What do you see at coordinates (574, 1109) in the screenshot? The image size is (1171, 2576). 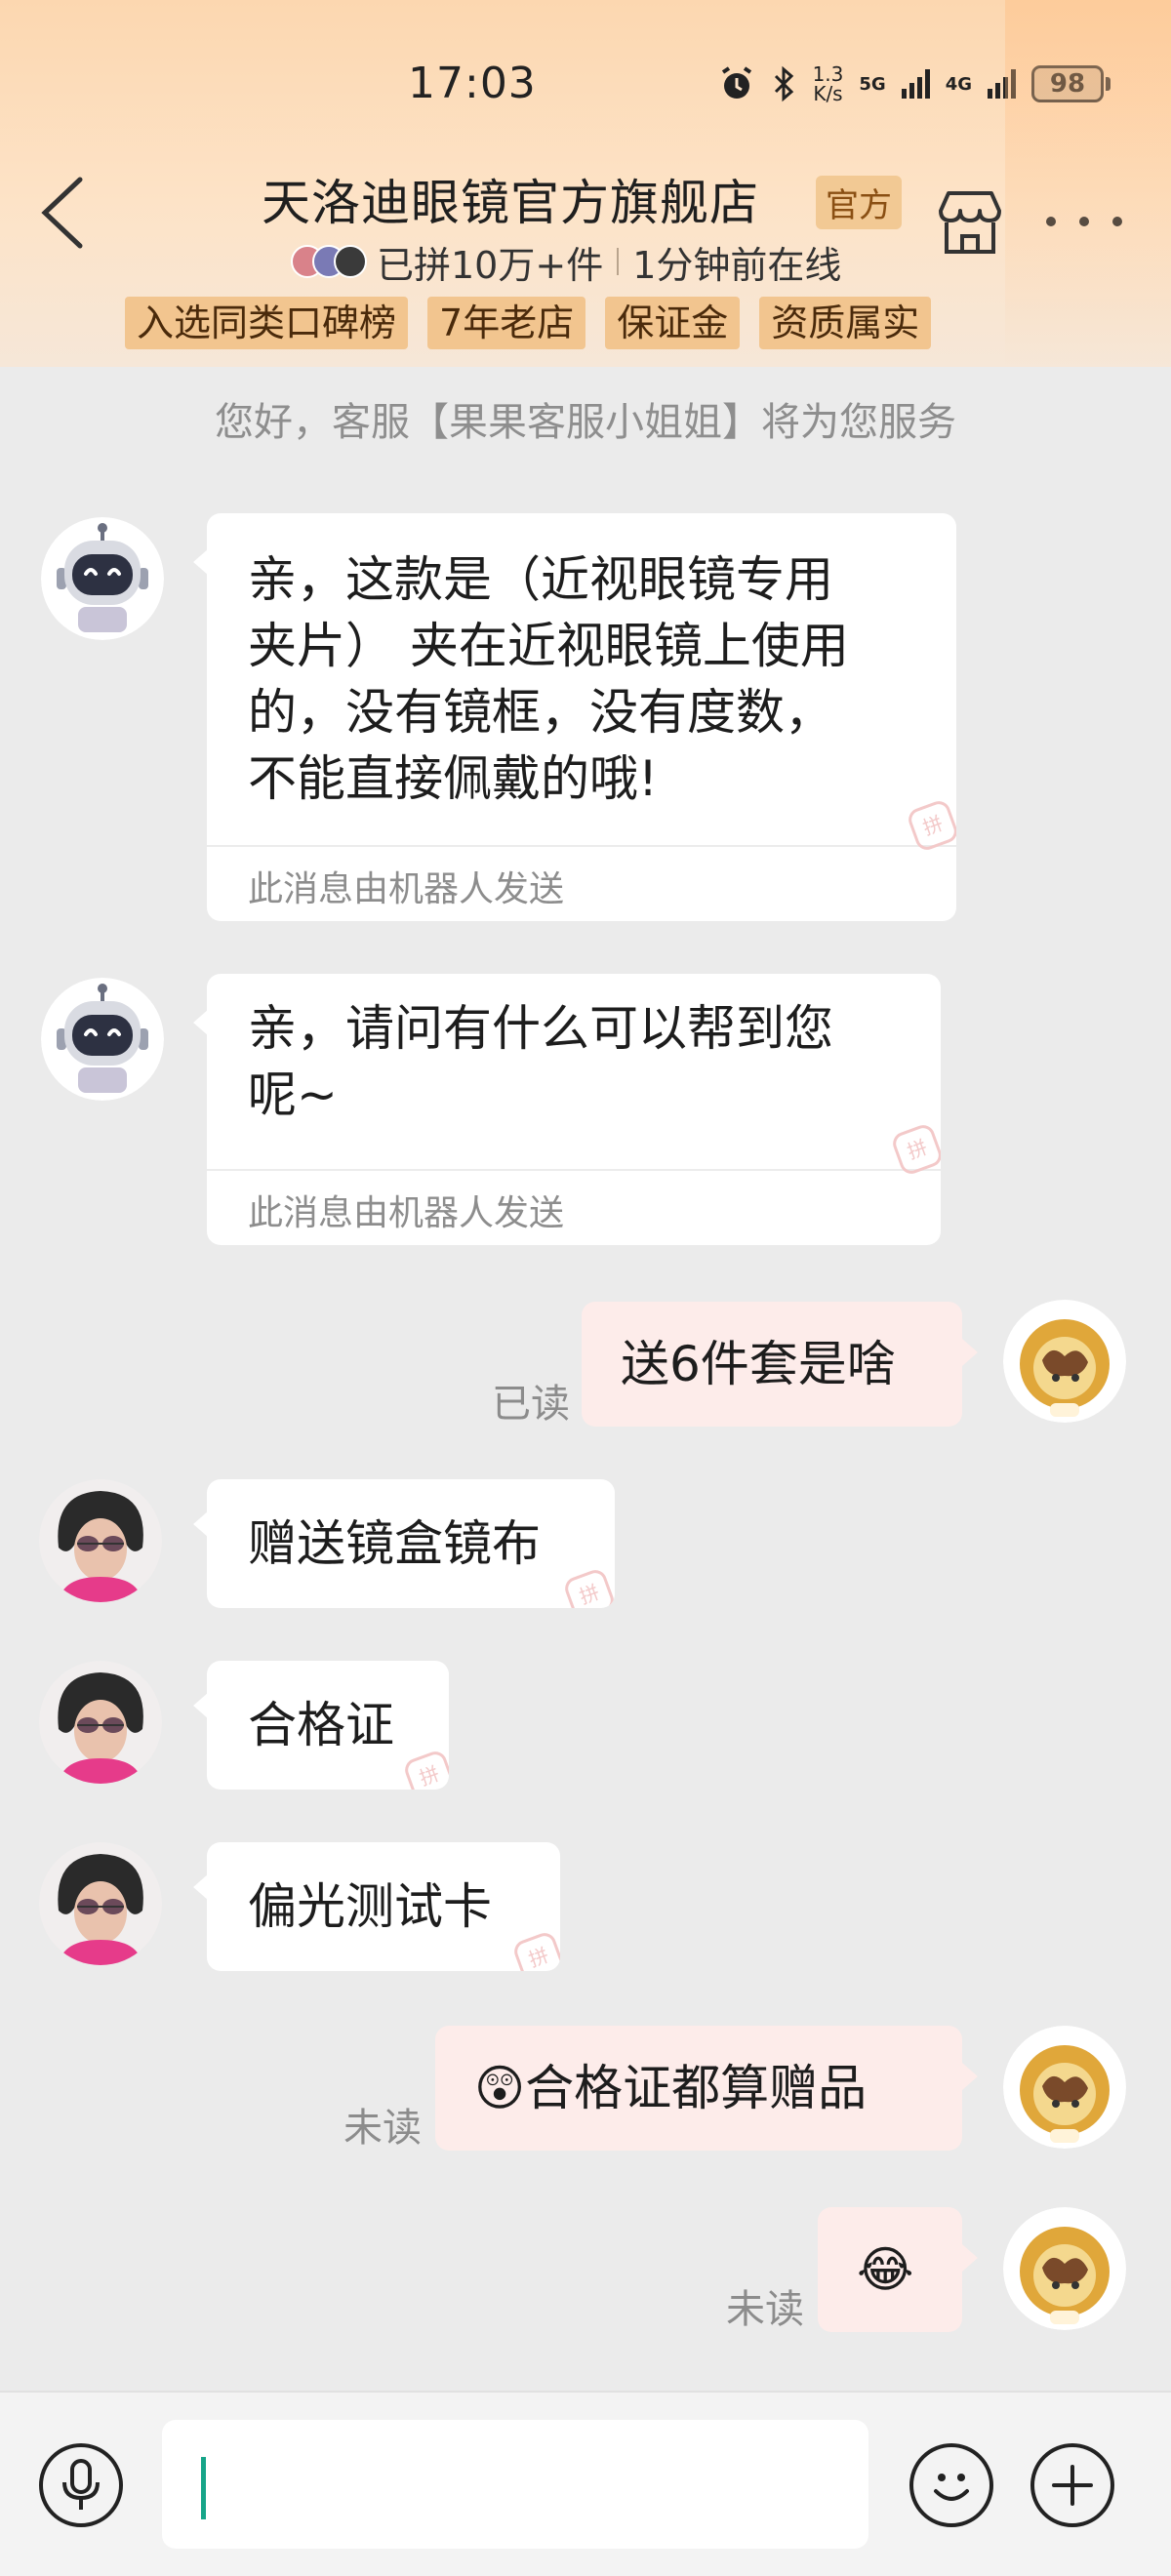 I see `message-bubble-bot: 亲，请问有什么可以帮到您 呢~ 此消息由机器人发送 拼` at bounding box center [574, 1109].